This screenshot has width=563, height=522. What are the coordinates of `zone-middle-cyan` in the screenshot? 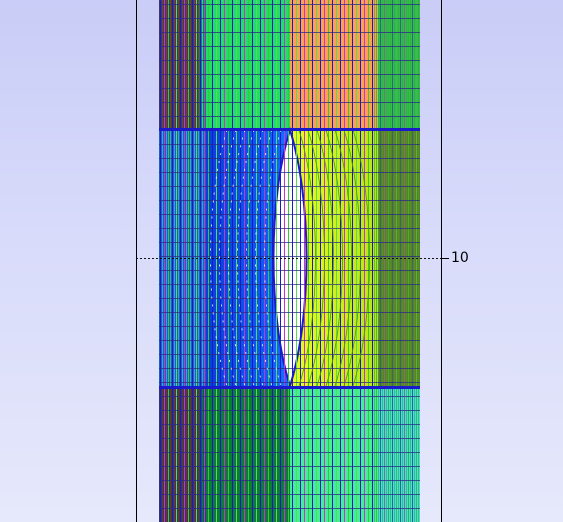 It's located at (182, 258).